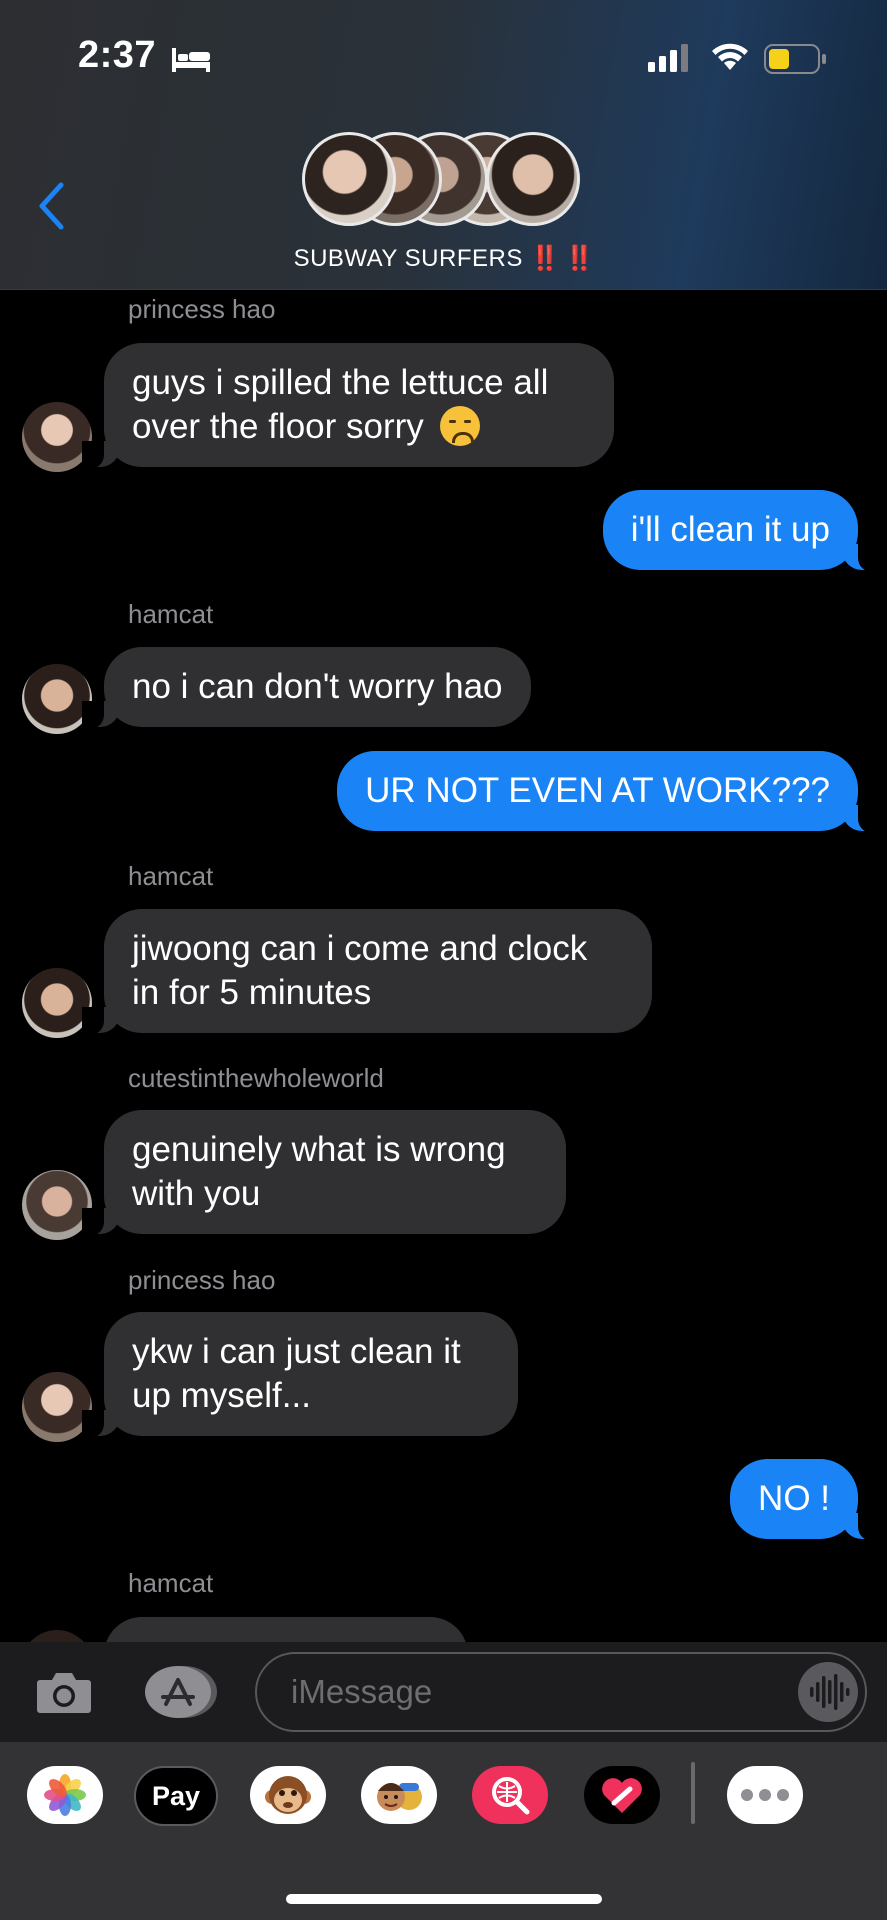 This screenshot has width=887, height=1920. What do you see at coordinates (597, 790) in the screenshot?
I see `message-text: UR NOT EVEN AT WORK???` at bounding box center [597, 790].